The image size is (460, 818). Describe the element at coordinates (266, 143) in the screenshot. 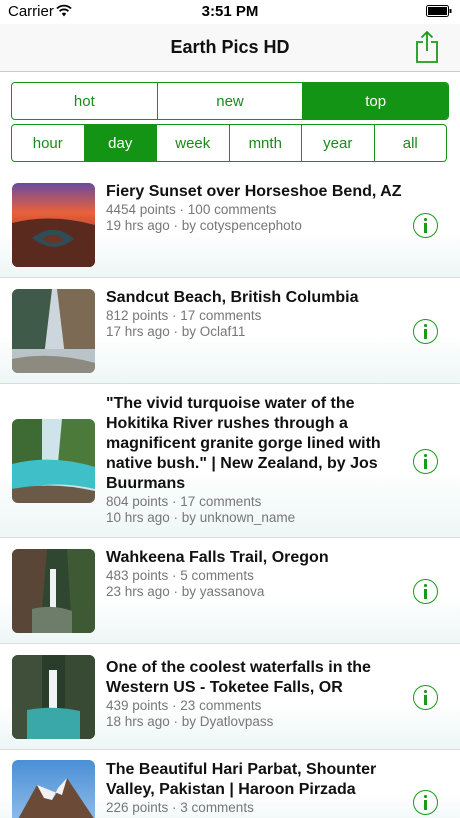

I see `tab-mnth: mnth` at that location.